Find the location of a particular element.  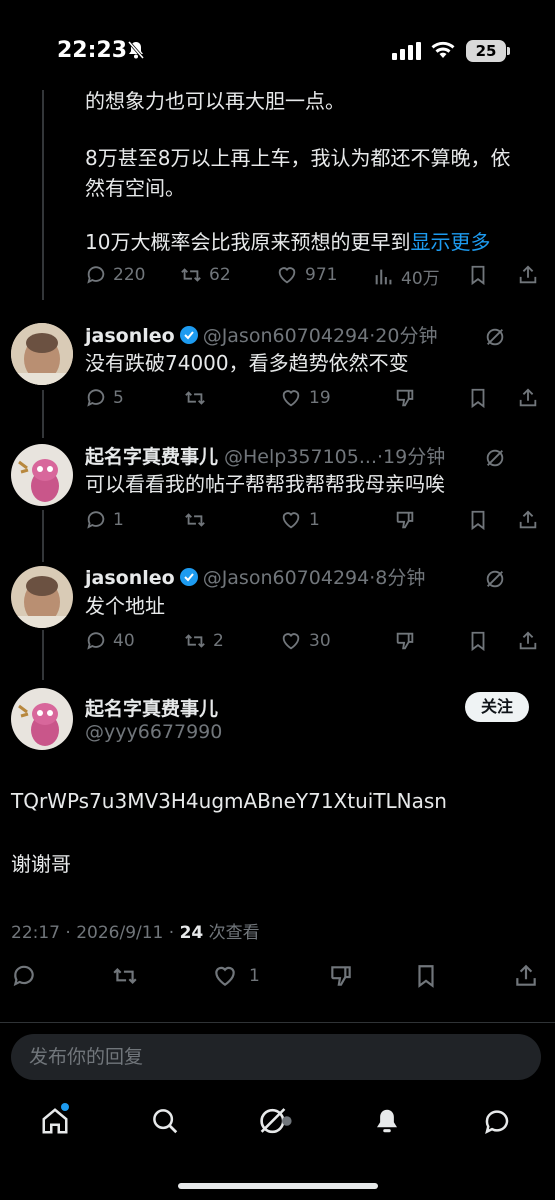

timestamp: 8分钟 is located at coordinates (400, 578).